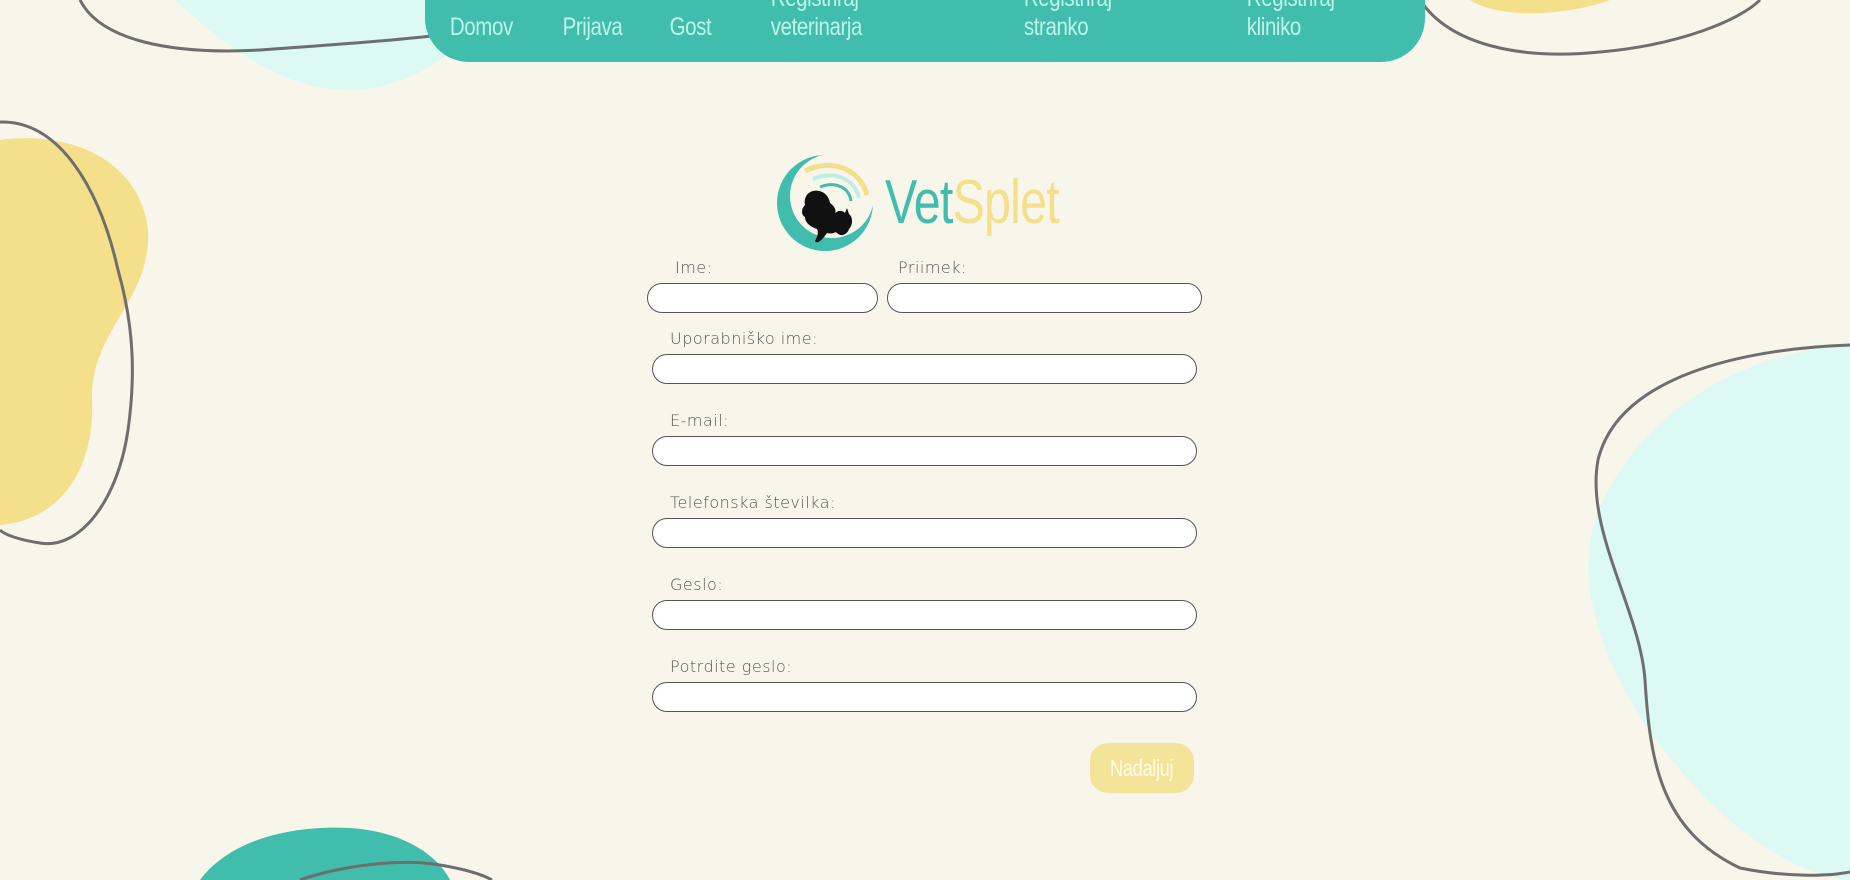 This screenshot has width=1850, height=880. What do you see at coordinates (1590, 28) in the screenshot?
I see `blob-top-right-outline` at bounding box center [1590, 28].